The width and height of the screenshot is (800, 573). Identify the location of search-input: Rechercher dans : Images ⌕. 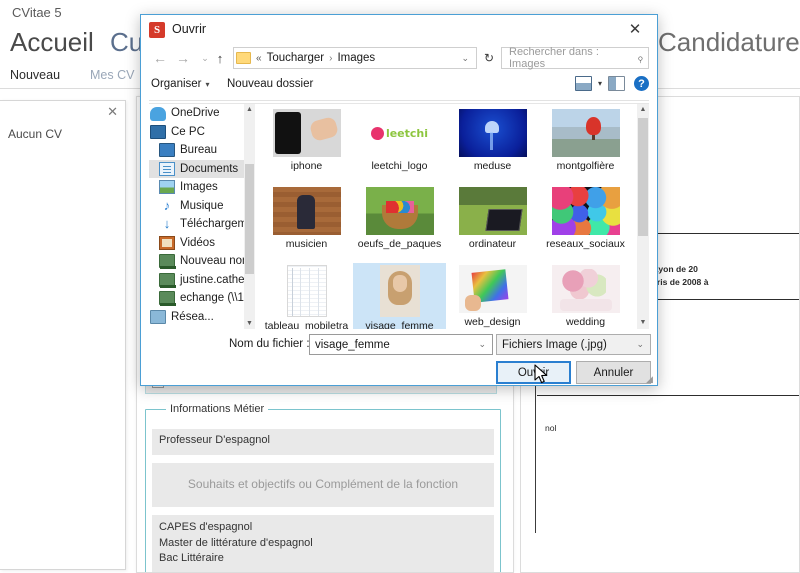
(575, 58).